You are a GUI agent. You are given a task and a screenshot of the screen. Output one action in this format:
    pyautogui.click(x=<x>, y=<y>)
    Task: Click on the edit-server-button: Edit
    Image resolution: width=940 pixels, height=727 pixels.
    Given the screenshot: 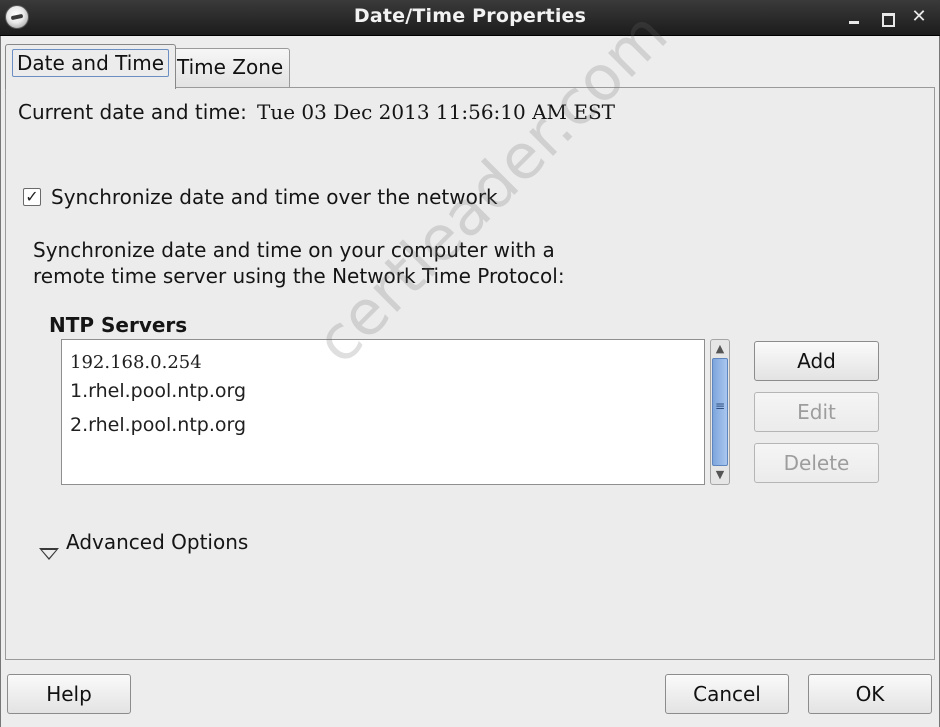 What is the action you would take?
    pyautogui.click(x=816, y=412)
    